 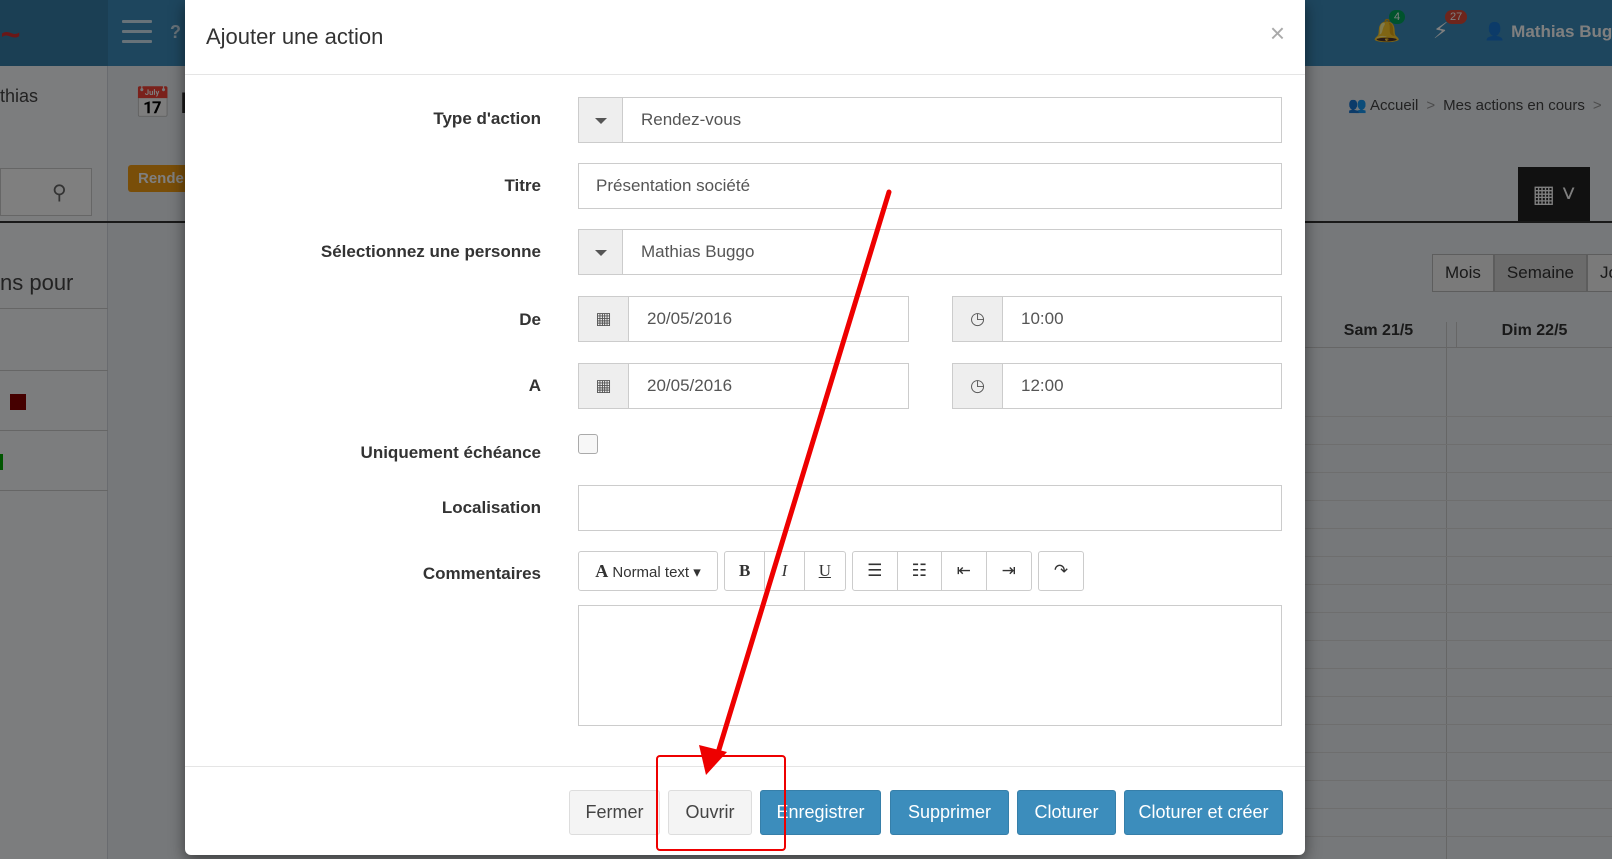 I want to click on annotation-arrow, so click(x=795, y=482).